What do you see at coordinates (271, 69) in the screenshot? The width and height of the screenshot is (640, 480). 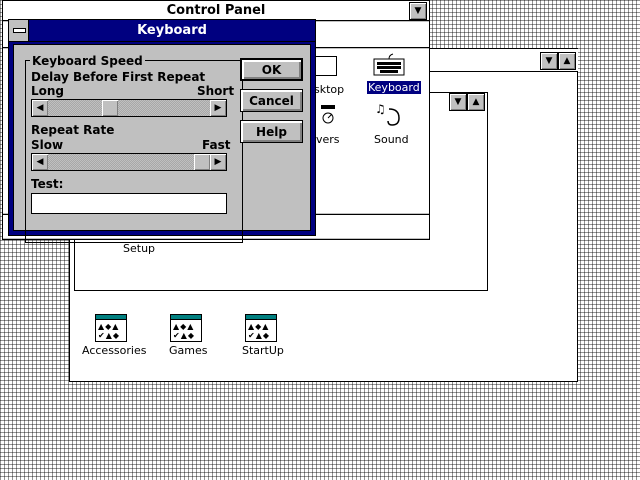 I see `ok-button: OK` at bounding box center [271, 69].